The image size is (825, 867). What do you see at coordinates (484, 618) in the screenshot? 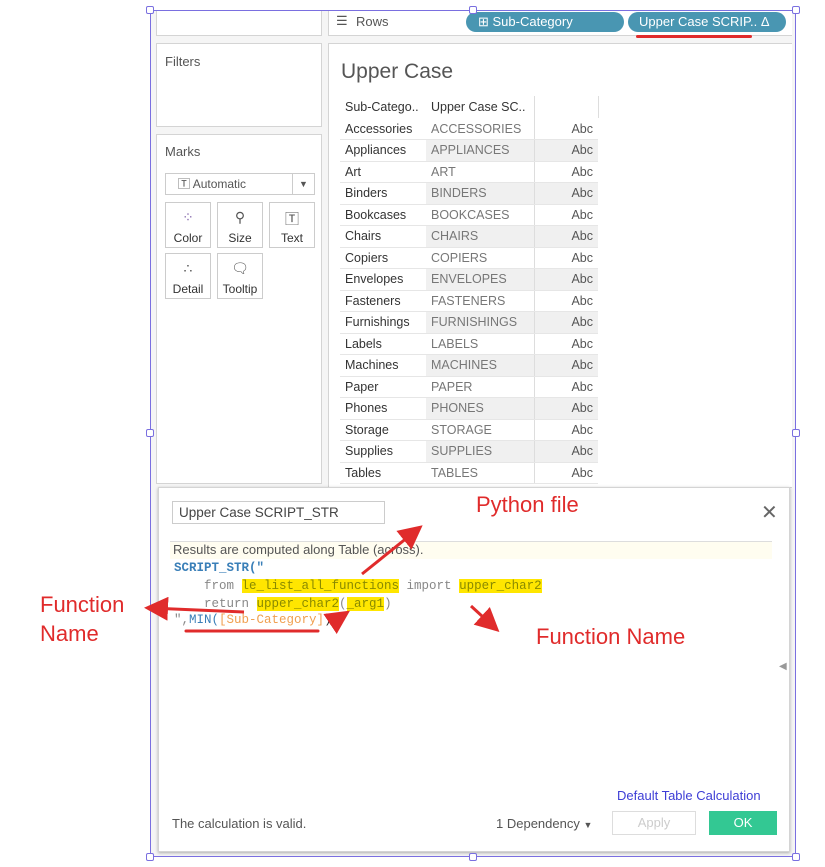
I see `arrow-to-right-label` at bounding box center [484, 618].